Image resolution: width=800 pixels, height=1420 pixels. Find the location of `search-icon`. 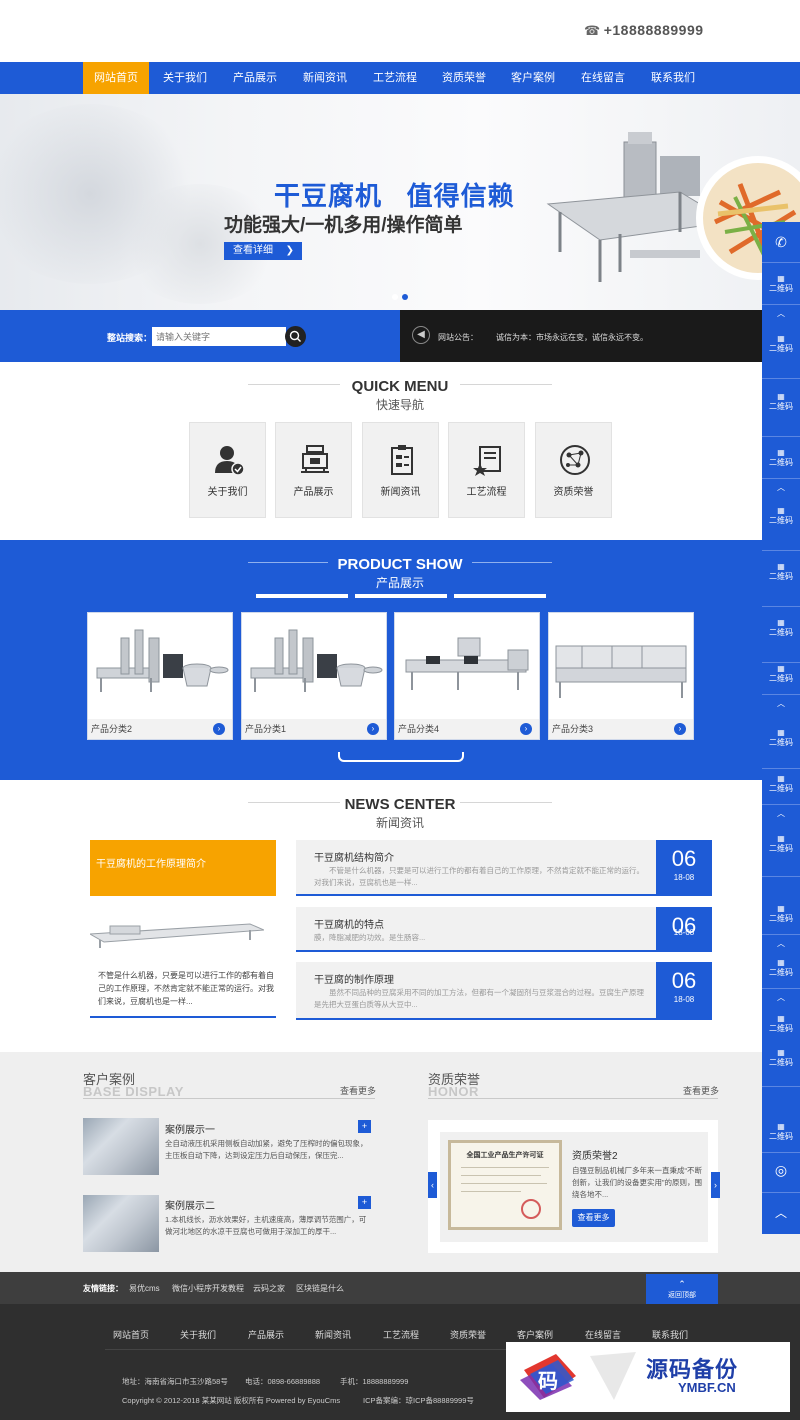

search-icon is located at coordinates (295, 336).